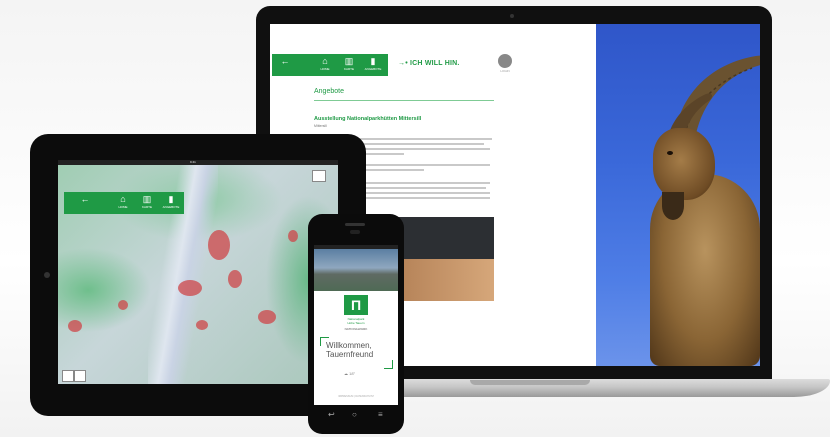 The width and height of the screenshot is (830, 437). I want to click on laptop-notch, so click(530, 382).